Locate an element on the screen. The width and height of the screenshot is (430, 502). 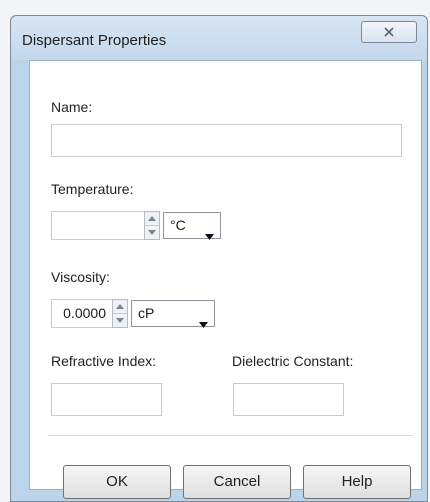
temperature-spinner is located at coordinates (152, 225).